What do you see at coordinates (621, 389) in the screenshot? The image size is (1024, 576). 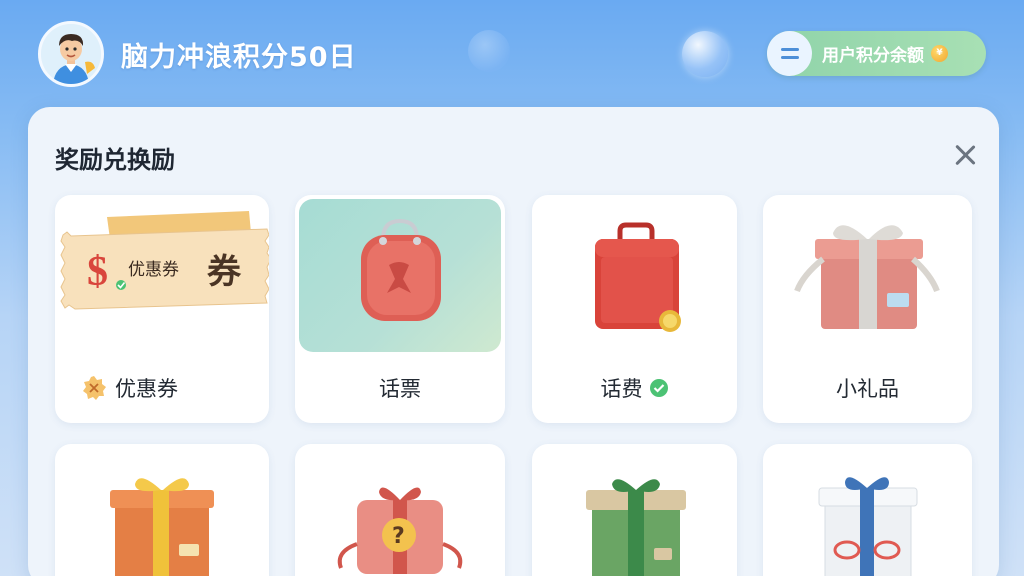 I see `card-label: 话费` at bounding box center [621, 389].